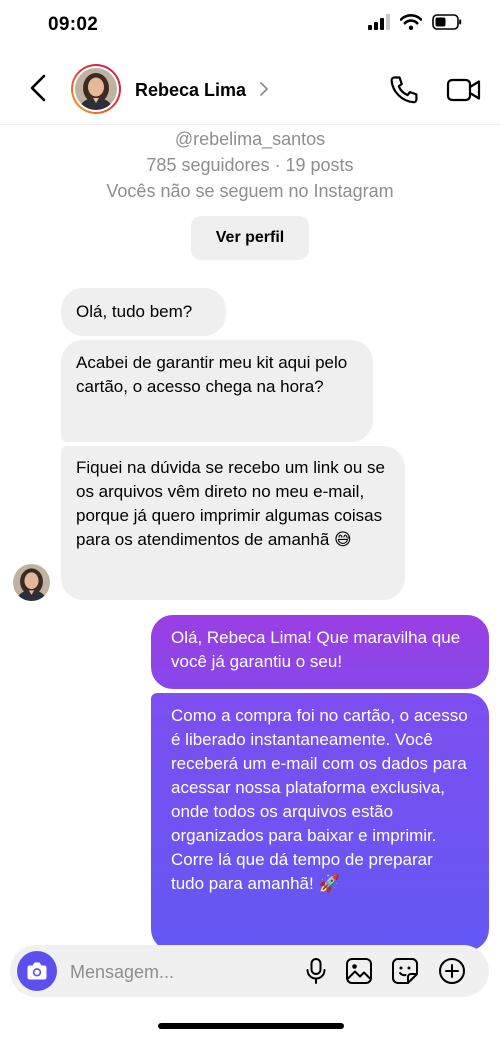 The image size is (500, 1042). I want to click on camera-button, so click(37, 971).